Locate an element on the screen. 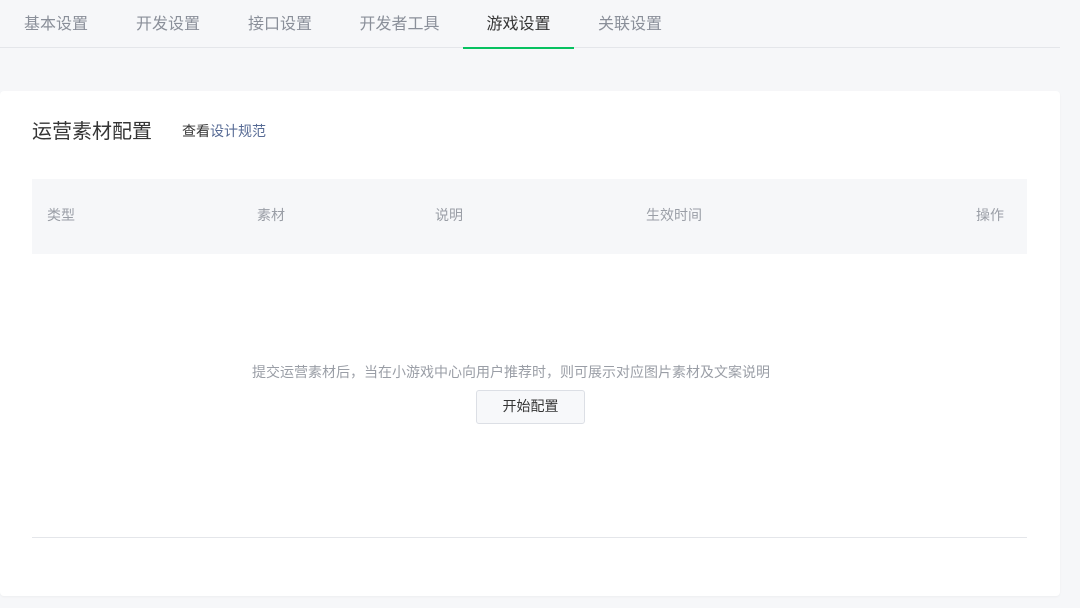 Image resolution: width=1080 pixels, height=608 pixels. design-spec-link-group: 查看设计规范 is located at coordinates (224, 132).